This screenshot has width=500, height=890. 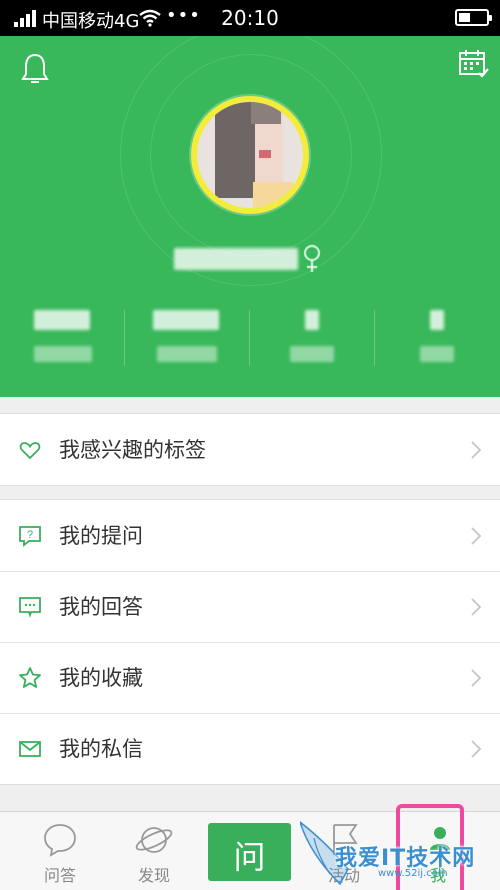 What do you see at coordinates (30, 607) in the screenshot?
I see `comment-dots-icon` at bounding box center [30, 607].